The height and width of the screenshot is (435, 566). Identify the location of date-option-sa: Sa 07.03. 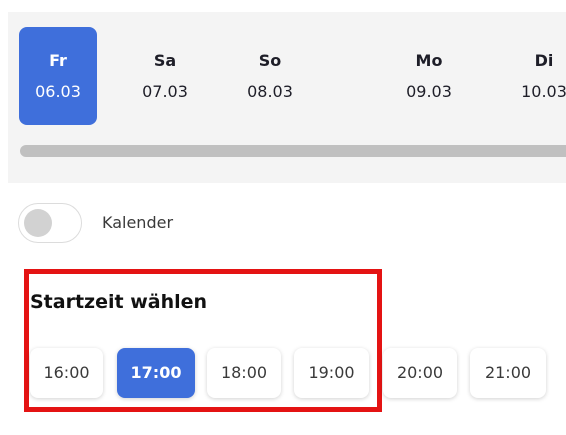
(165, 76).